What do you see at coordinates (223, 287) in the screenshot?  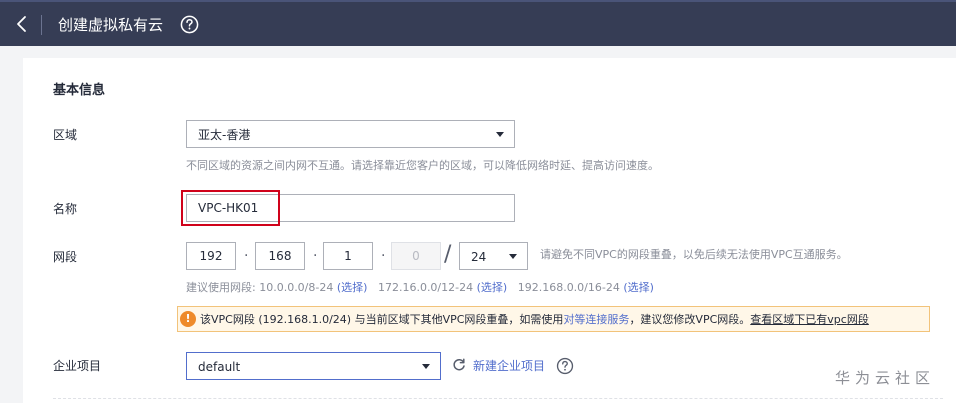 I see `suggest-prefix: 建议使用网段:` at bounding box center [223, 287].